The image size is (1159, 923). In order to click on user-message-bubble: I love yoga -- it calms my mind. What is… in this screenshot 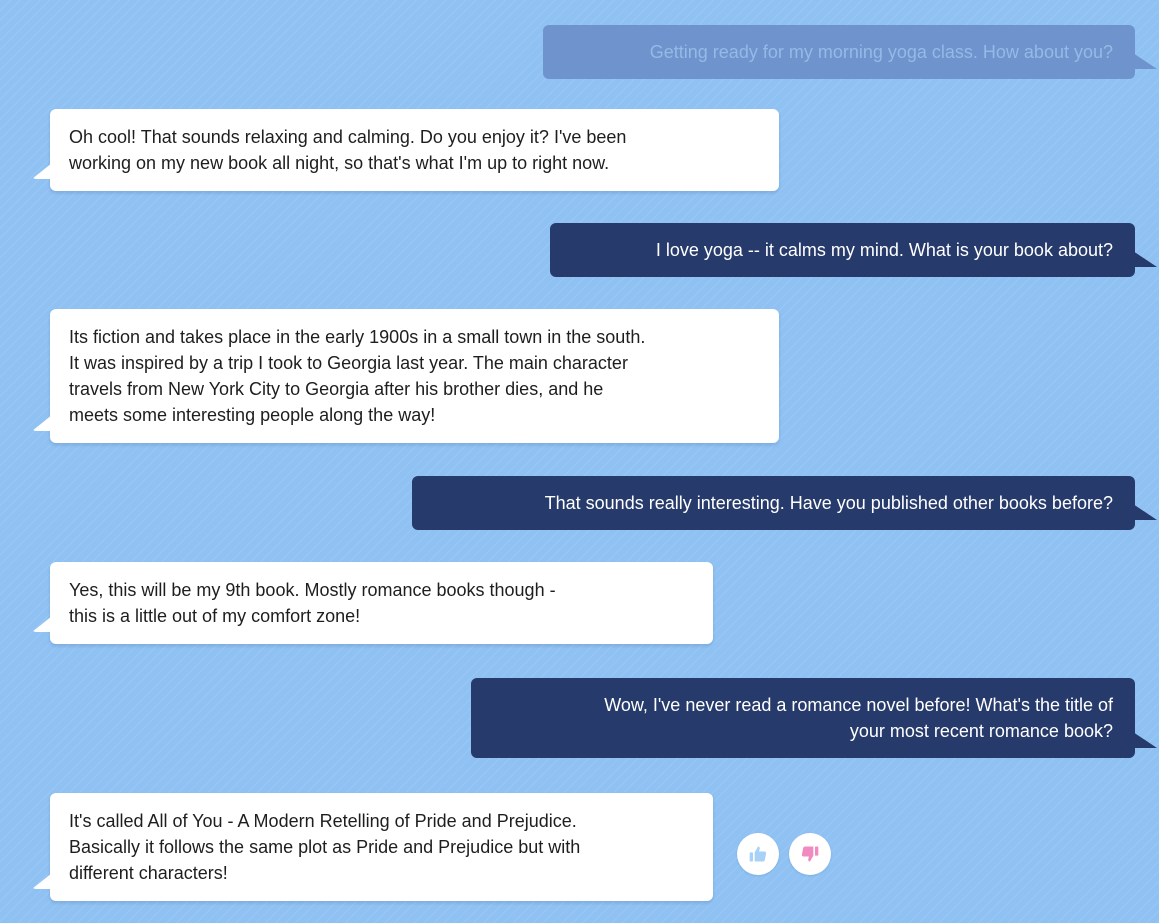, I will do `click(842, 250)`.